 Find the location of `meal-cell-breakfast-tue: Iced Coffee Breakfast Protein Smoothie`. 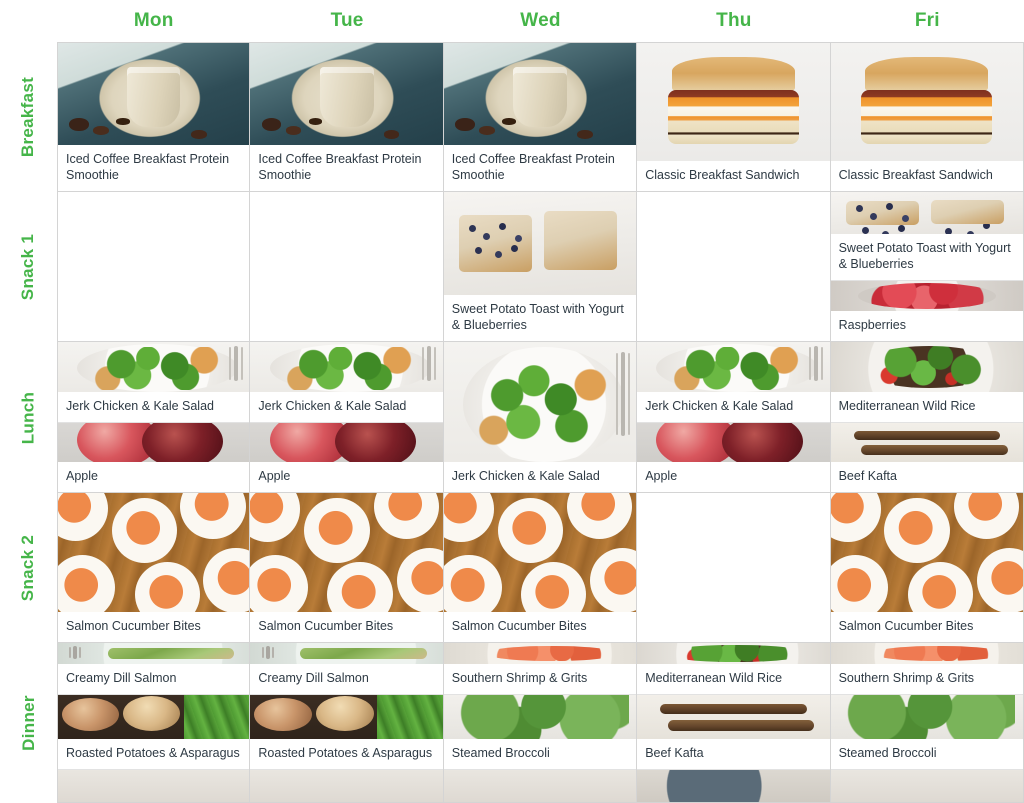

meal-cell-breakfast-tue: Iced Coffee Breakfast Protein Smoothie is located at coordinates (347, 117).